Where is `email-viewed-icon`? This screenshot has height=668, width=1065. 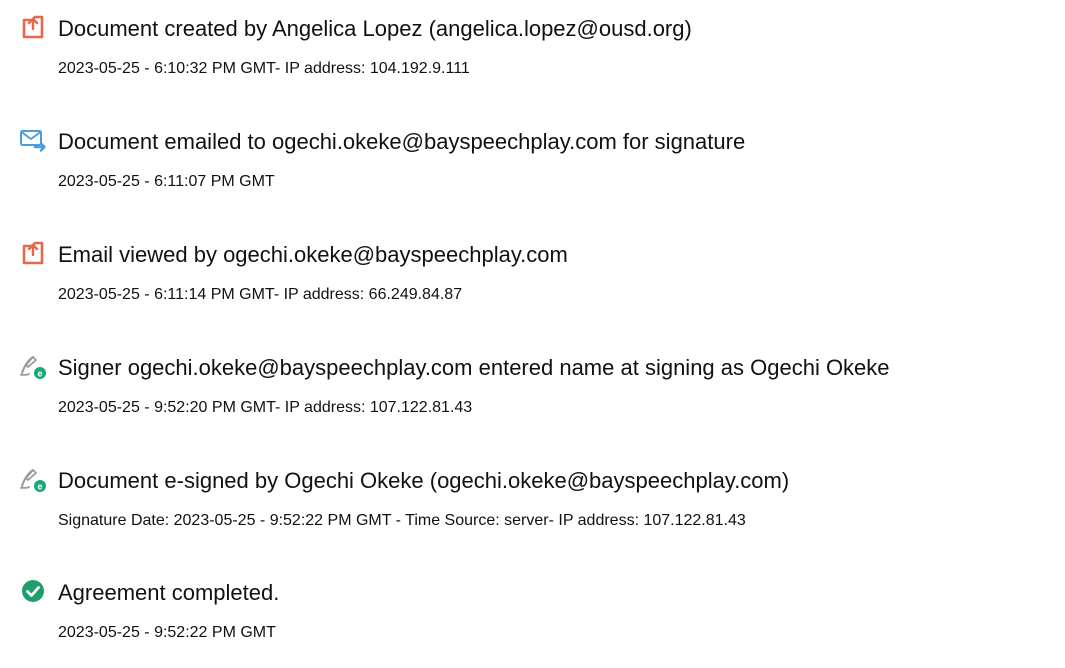 email-viewed-icon is located at coordinates (33, 253).